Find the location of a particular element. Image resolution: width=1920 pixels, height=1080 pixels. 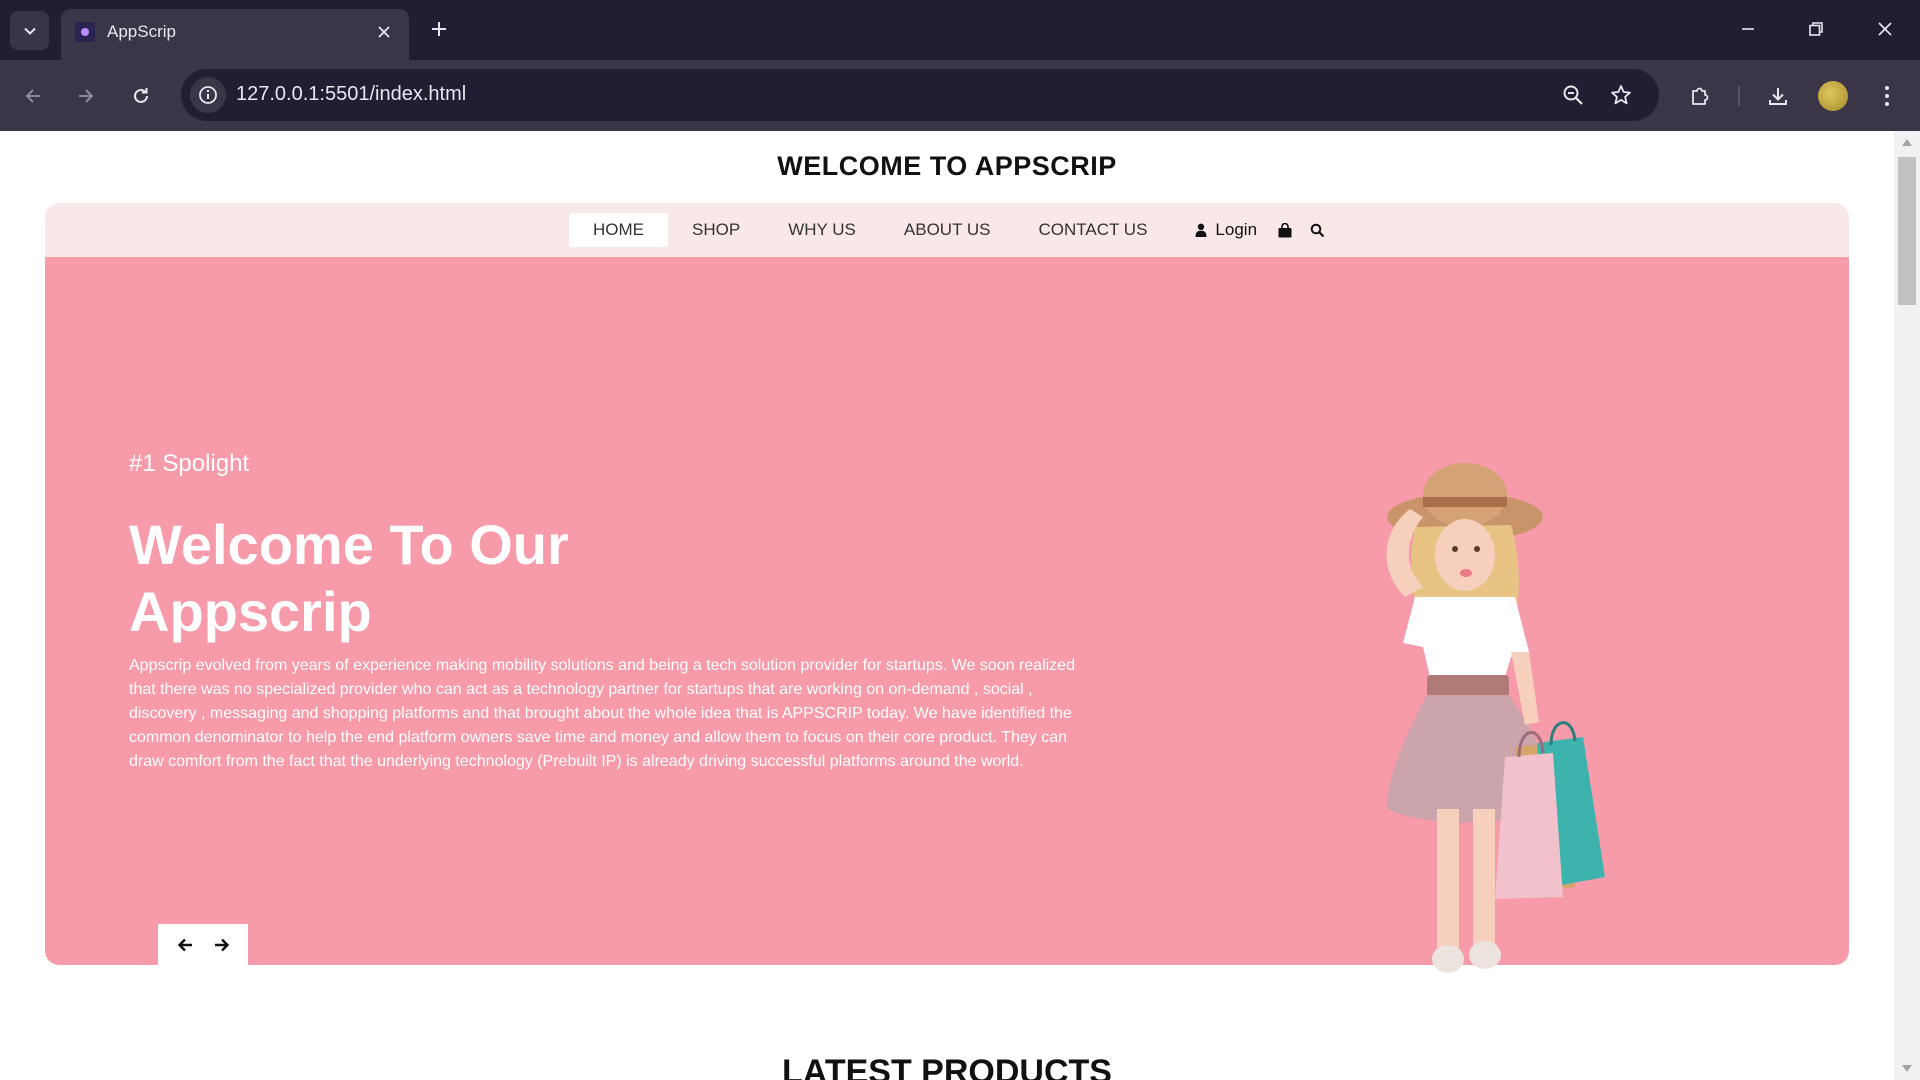

zoom-button is located at coordinates (1573, 95).